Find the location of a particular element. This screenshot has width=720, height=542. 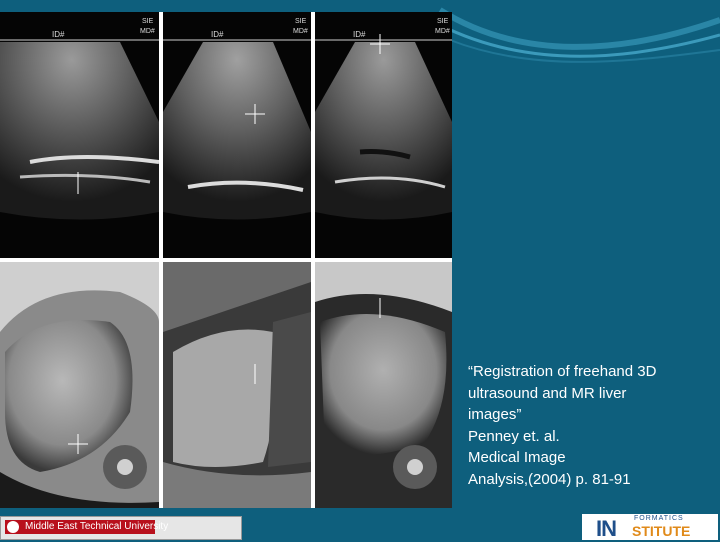

caption-line: images” is located at coordinates (495, 414).